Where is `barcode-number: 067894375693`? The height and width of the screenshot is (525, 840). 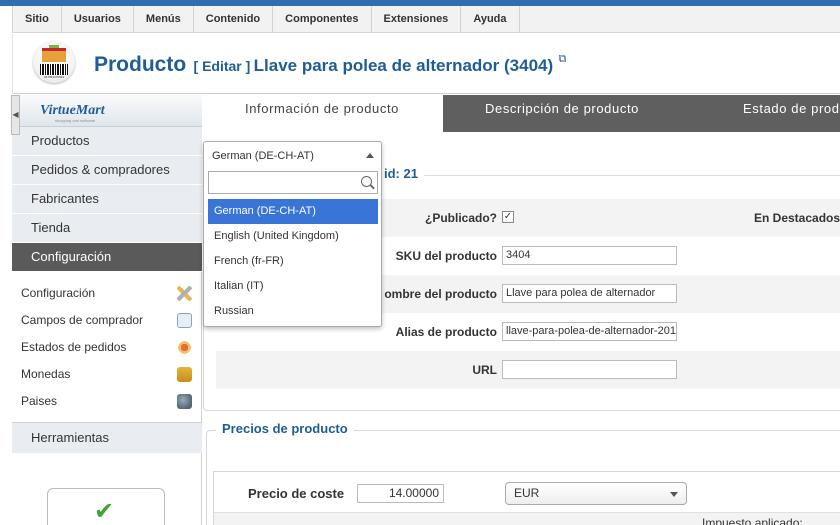
barcode-number: 067894375693 is located at coordinates (54, 77).